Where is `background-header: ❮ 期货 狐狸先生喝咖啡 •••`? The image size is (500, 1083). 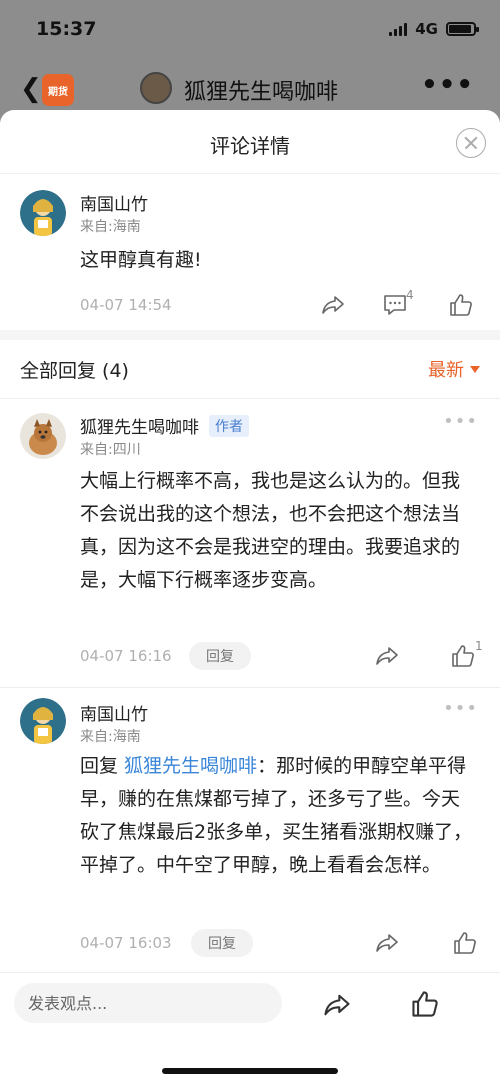 background-header: ❮ 期货 狐狸先生喝咖啡 ••• is located at coordinates (250, 88).